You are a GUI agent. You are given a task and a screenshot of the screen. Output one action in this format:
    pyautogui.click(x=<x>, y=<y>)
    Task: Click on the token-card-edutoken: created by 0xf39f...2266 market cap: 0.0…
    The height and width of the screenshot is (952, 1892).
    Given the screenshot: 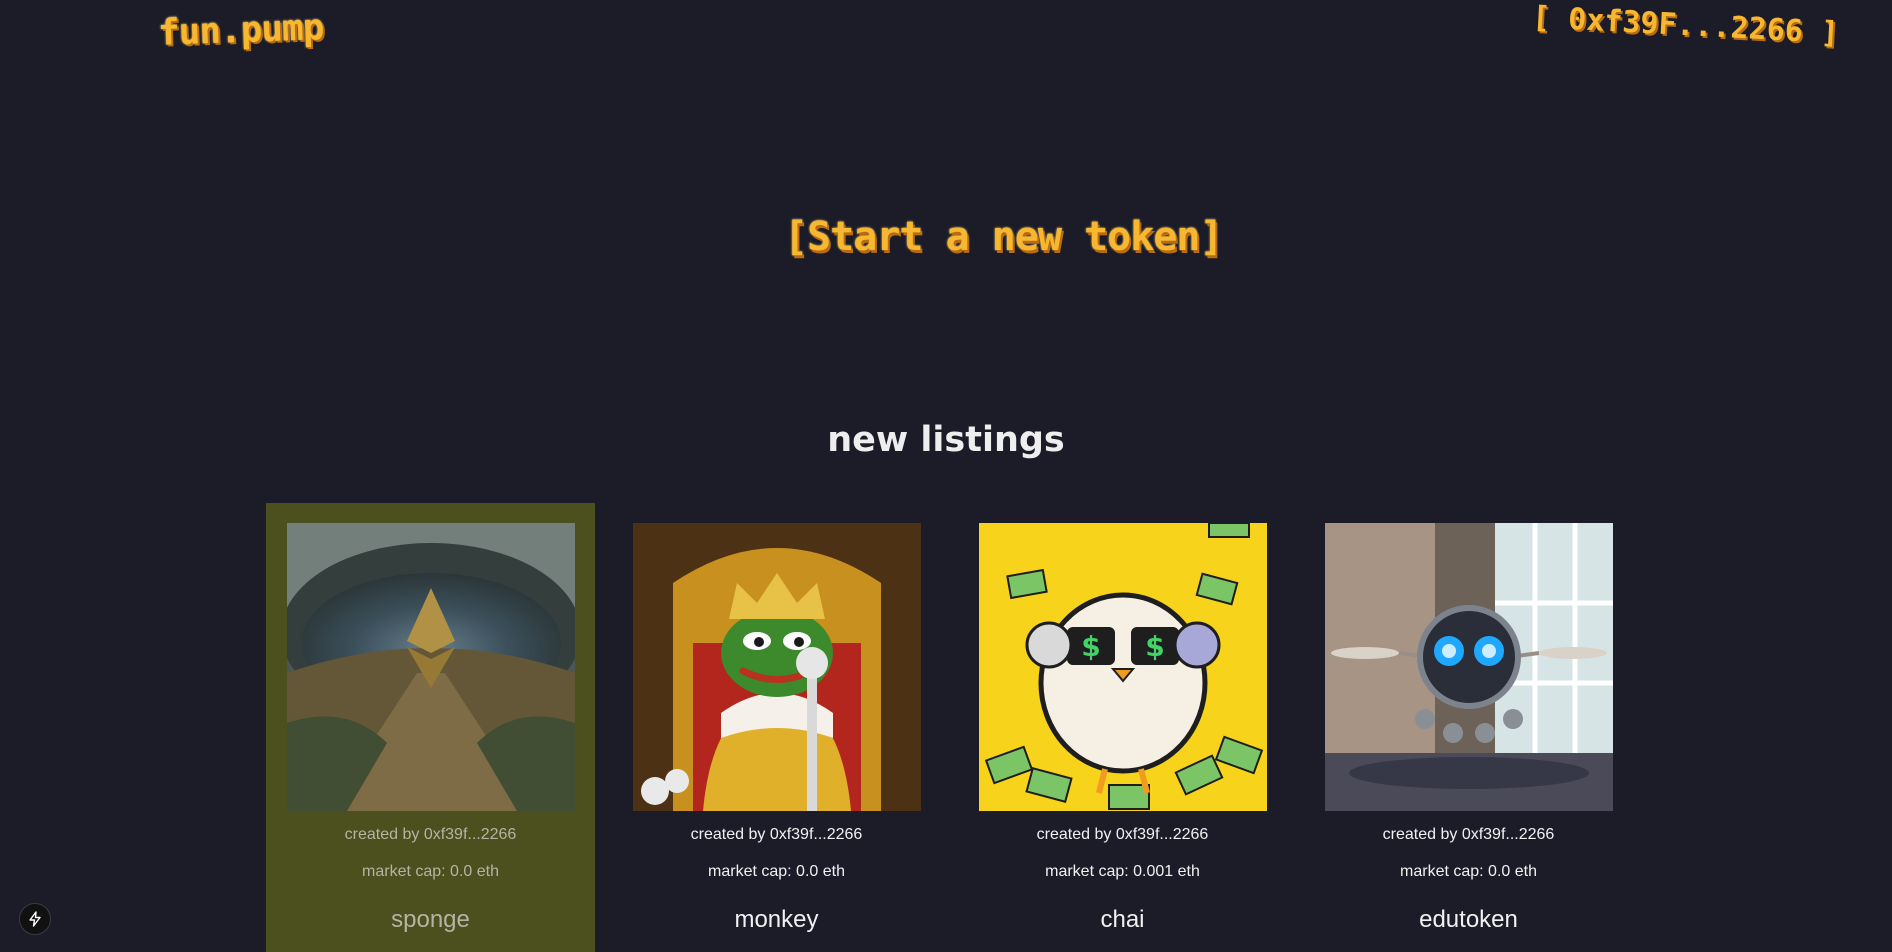 What is the action you would take?
    pyautogui.click(x=1468, y=727)
    